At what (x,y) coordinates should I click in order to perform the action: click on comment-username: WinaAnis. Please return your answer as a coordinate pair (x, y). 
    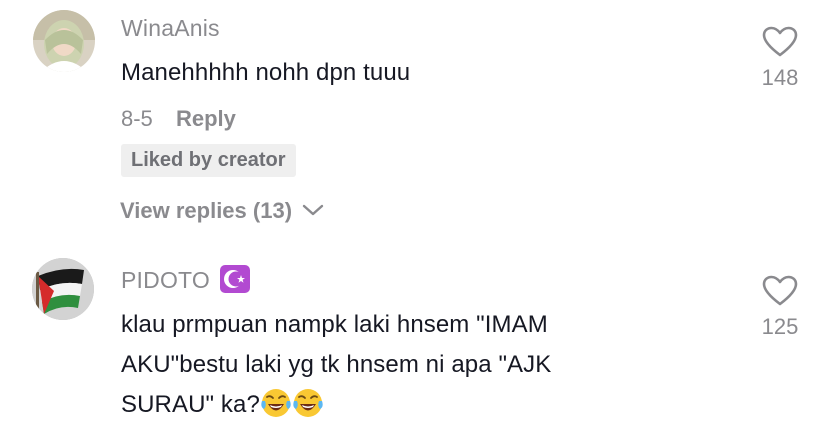
    Looking at the image, I should click on (170, 28).